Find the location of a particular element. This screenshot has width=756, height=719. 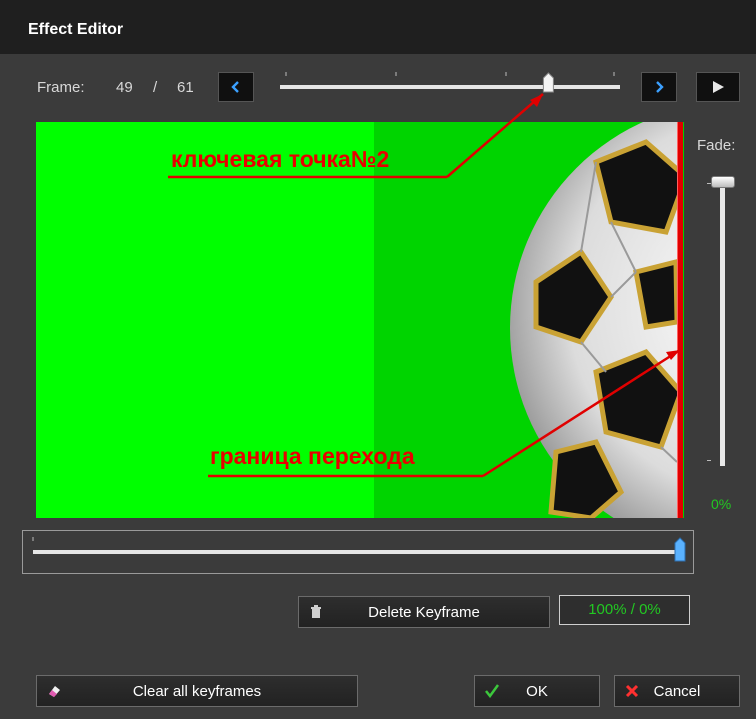

delete-keyframe-button: Delete Keyframe is located at coordinates (424, 612).